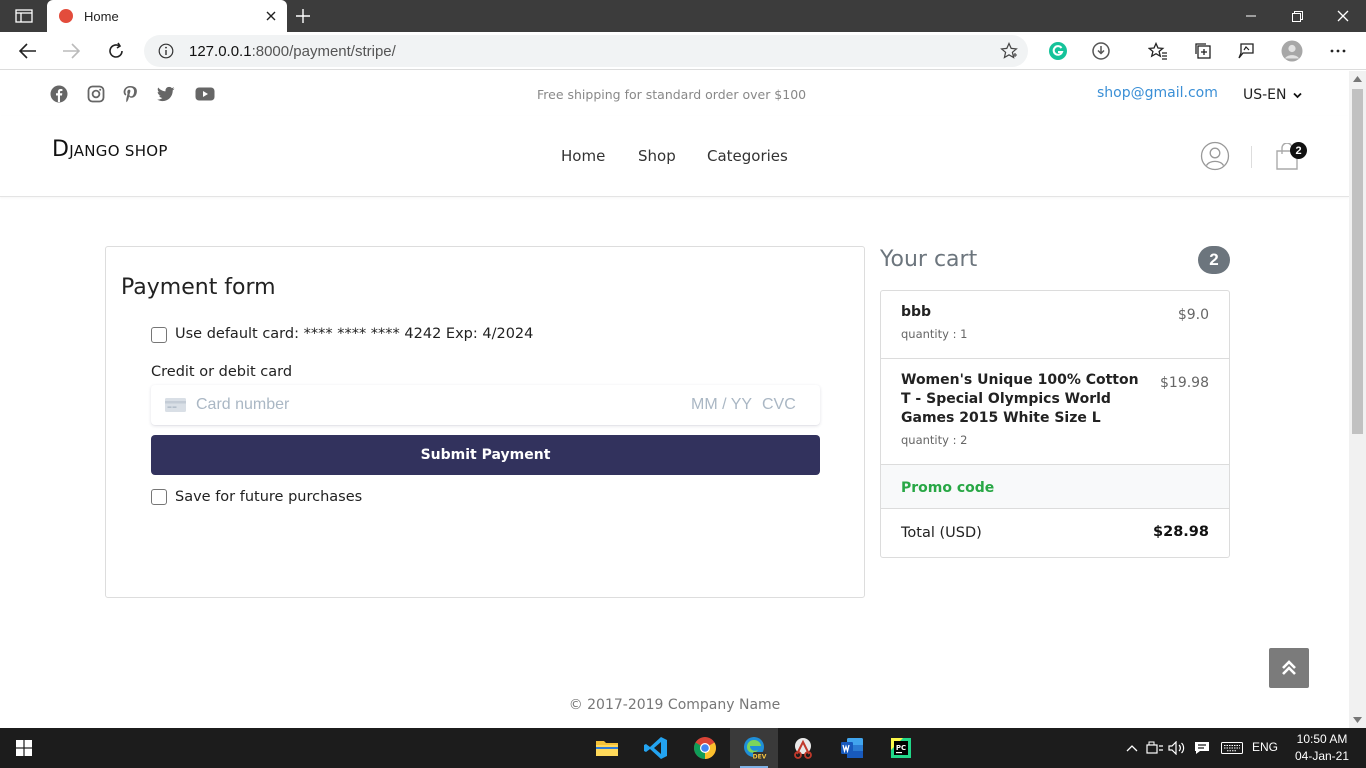  I want to click on instagram-icon, so click(96, 94).